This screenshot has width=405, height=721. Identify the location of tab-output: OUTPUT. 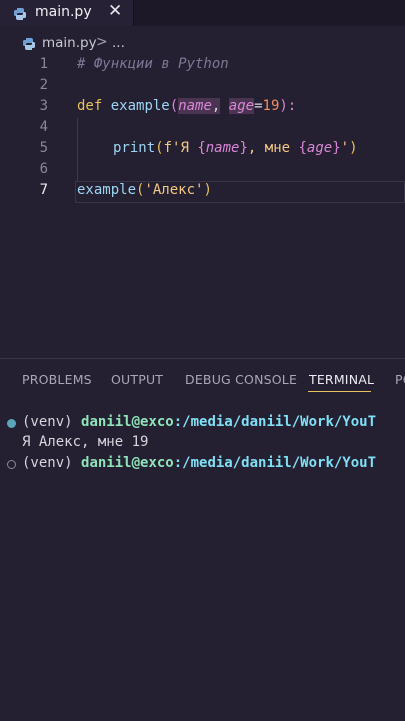
(137, 379).